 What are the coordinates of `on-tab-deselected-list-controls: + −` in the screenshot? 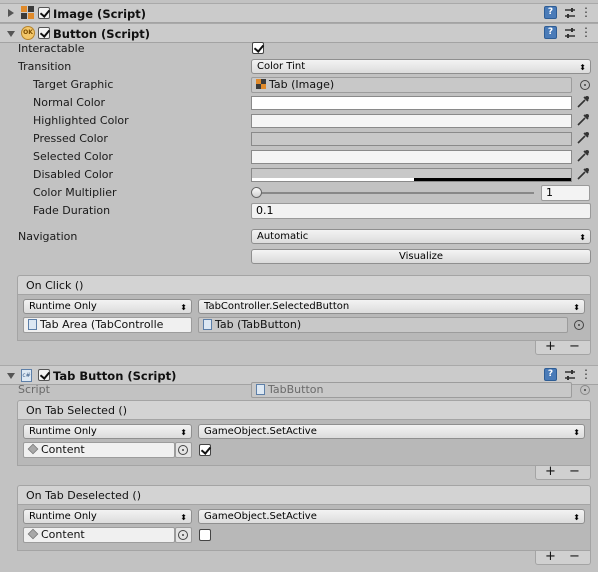 It's located at (563, 557).